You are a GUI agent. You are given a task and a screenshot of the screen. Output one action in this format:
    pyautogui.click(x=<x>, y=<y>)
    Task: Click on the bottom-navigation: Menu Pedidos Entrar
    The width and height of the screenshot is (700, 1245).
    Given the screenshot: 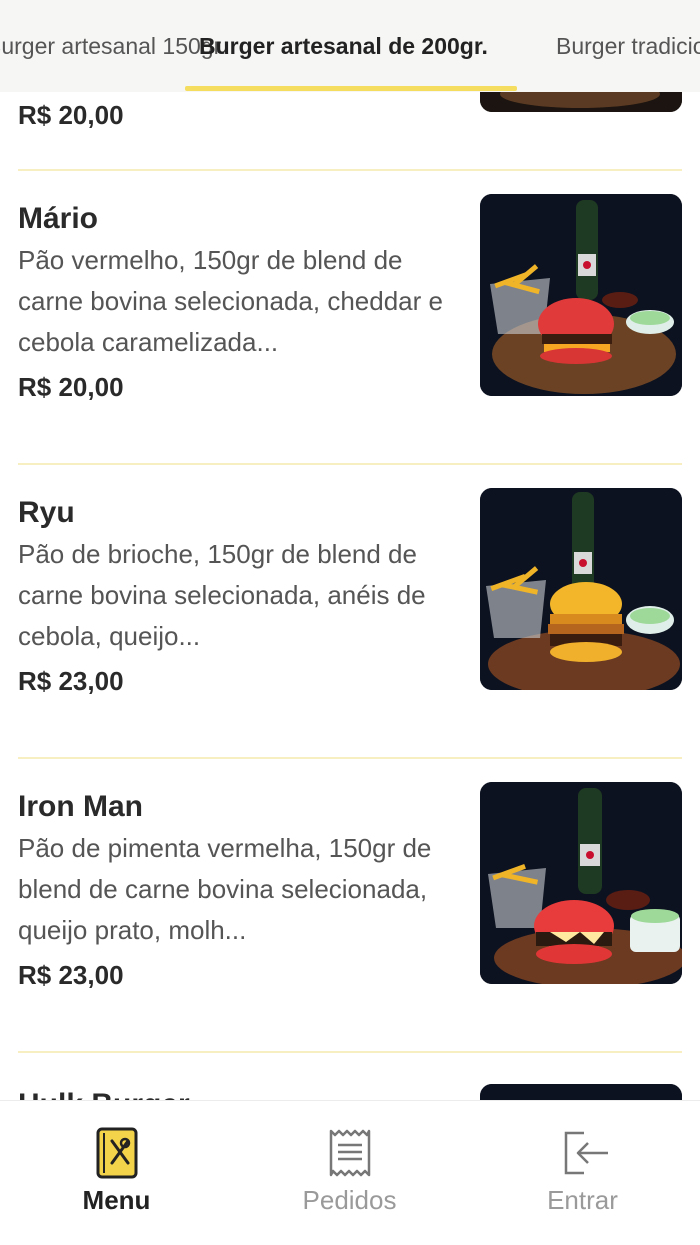 What is the action you would take?
    pyautogui.click(x=350, y=1172)
    